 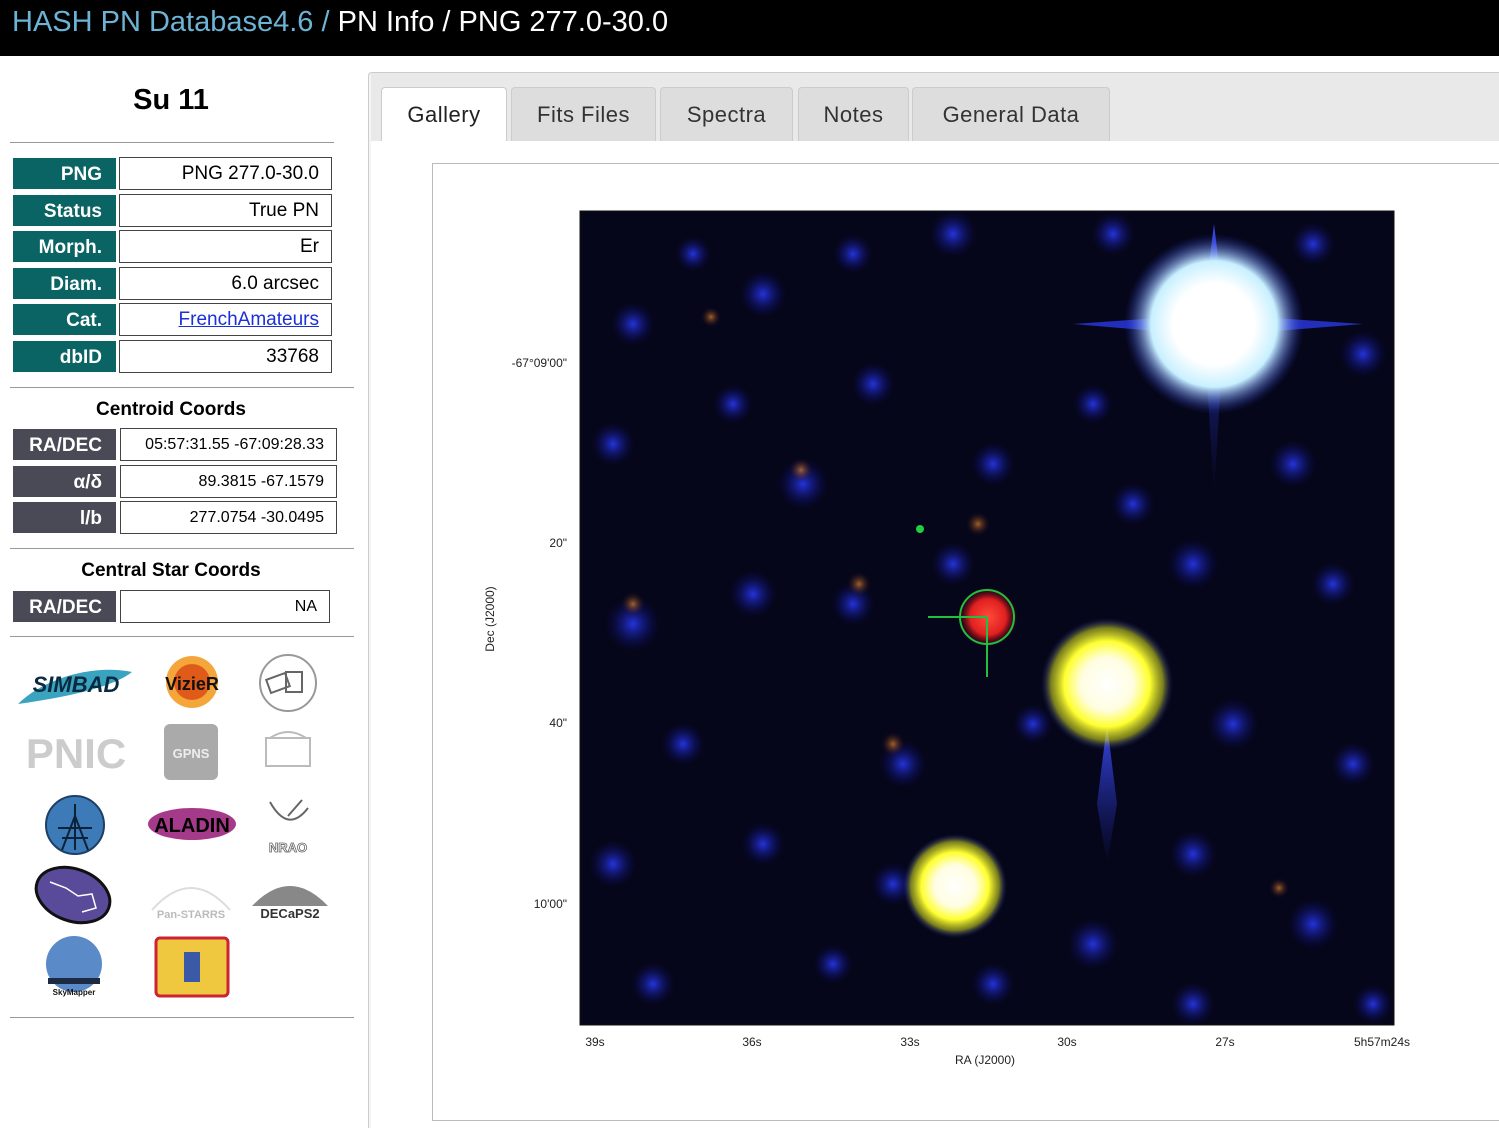 What do you see at coordinates (1011, 114) in the screenshot?
I see `tab-general-data: General Data` at bounding box center [1011, 114].